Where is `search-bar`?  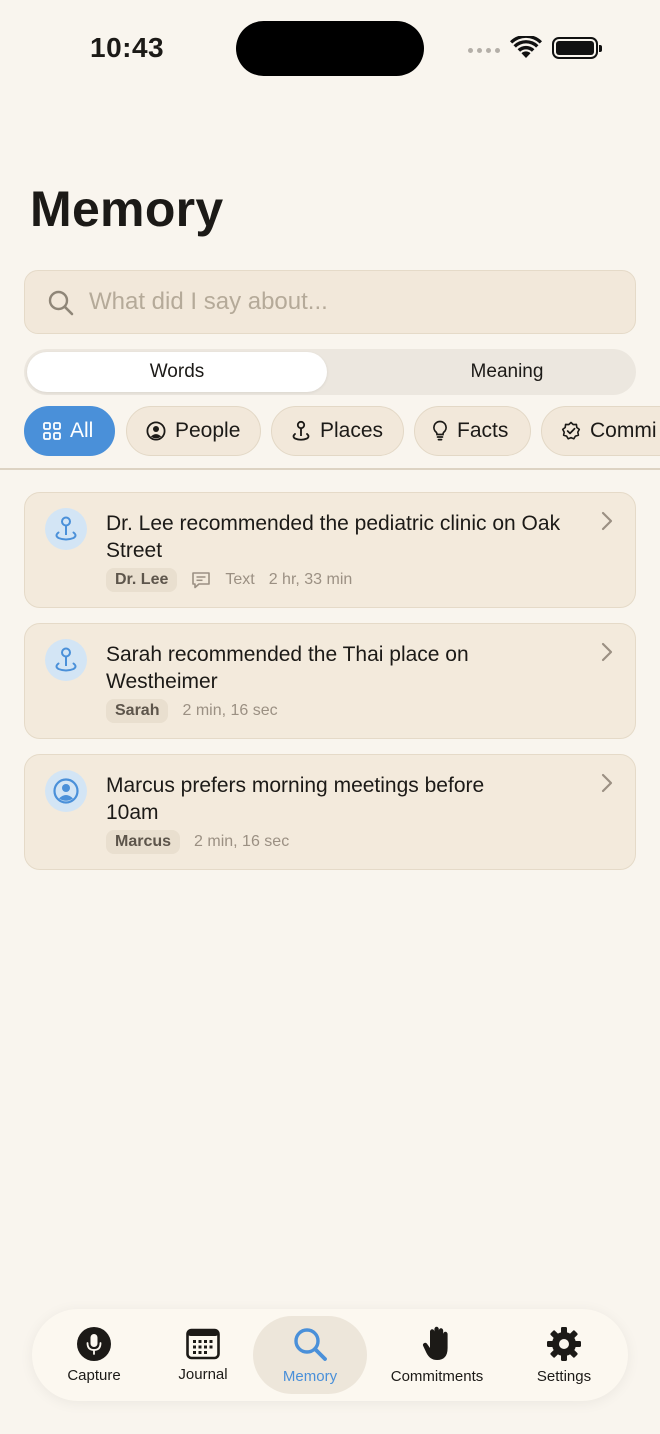 search-bar is located at coordinates (330, 302).